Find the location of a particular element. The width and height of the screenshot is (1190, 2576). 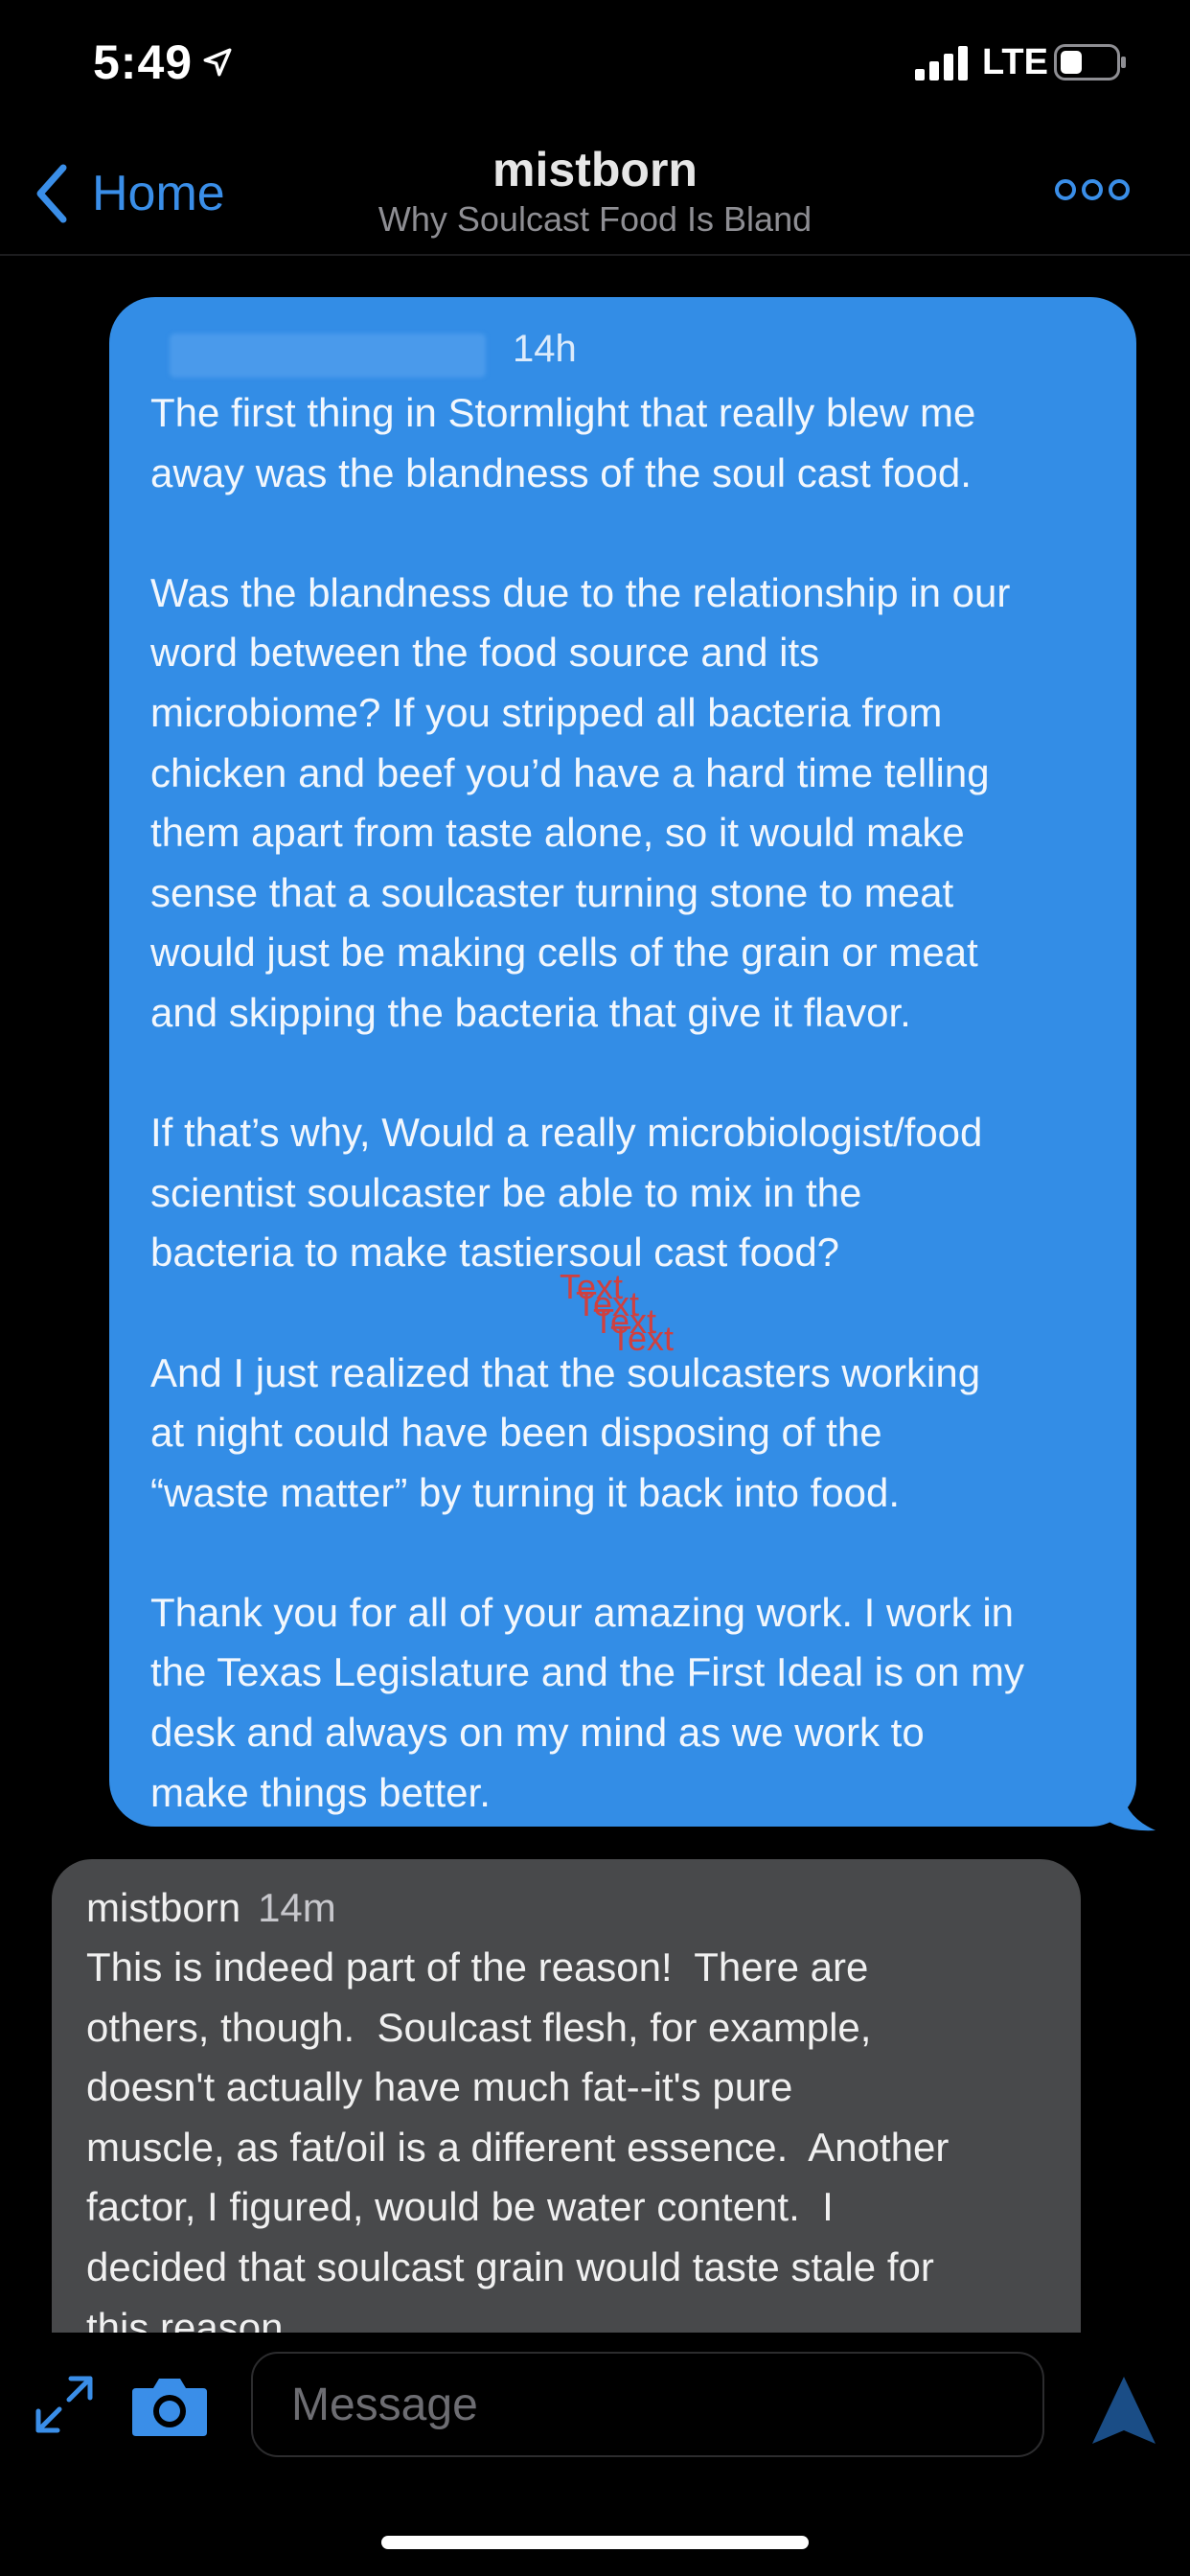

sender-name: mistborn is located at coordinates (163, 1907).